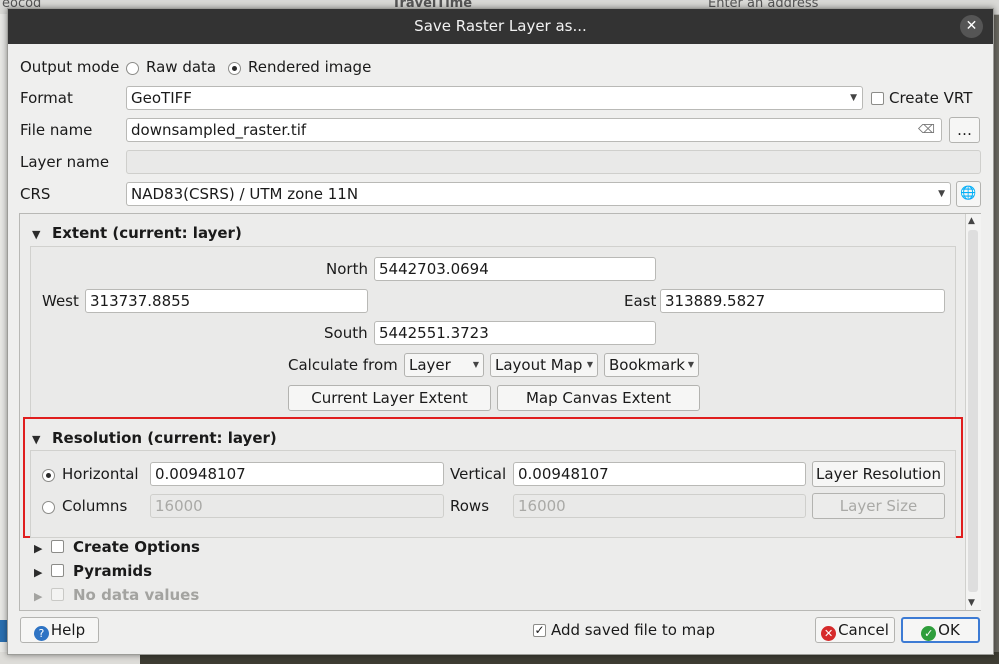 This screenshot has height=664, width=999. Describe the element at coordinates (297, 506) in the screenshot. I see `columns-input: 16000` at that location.